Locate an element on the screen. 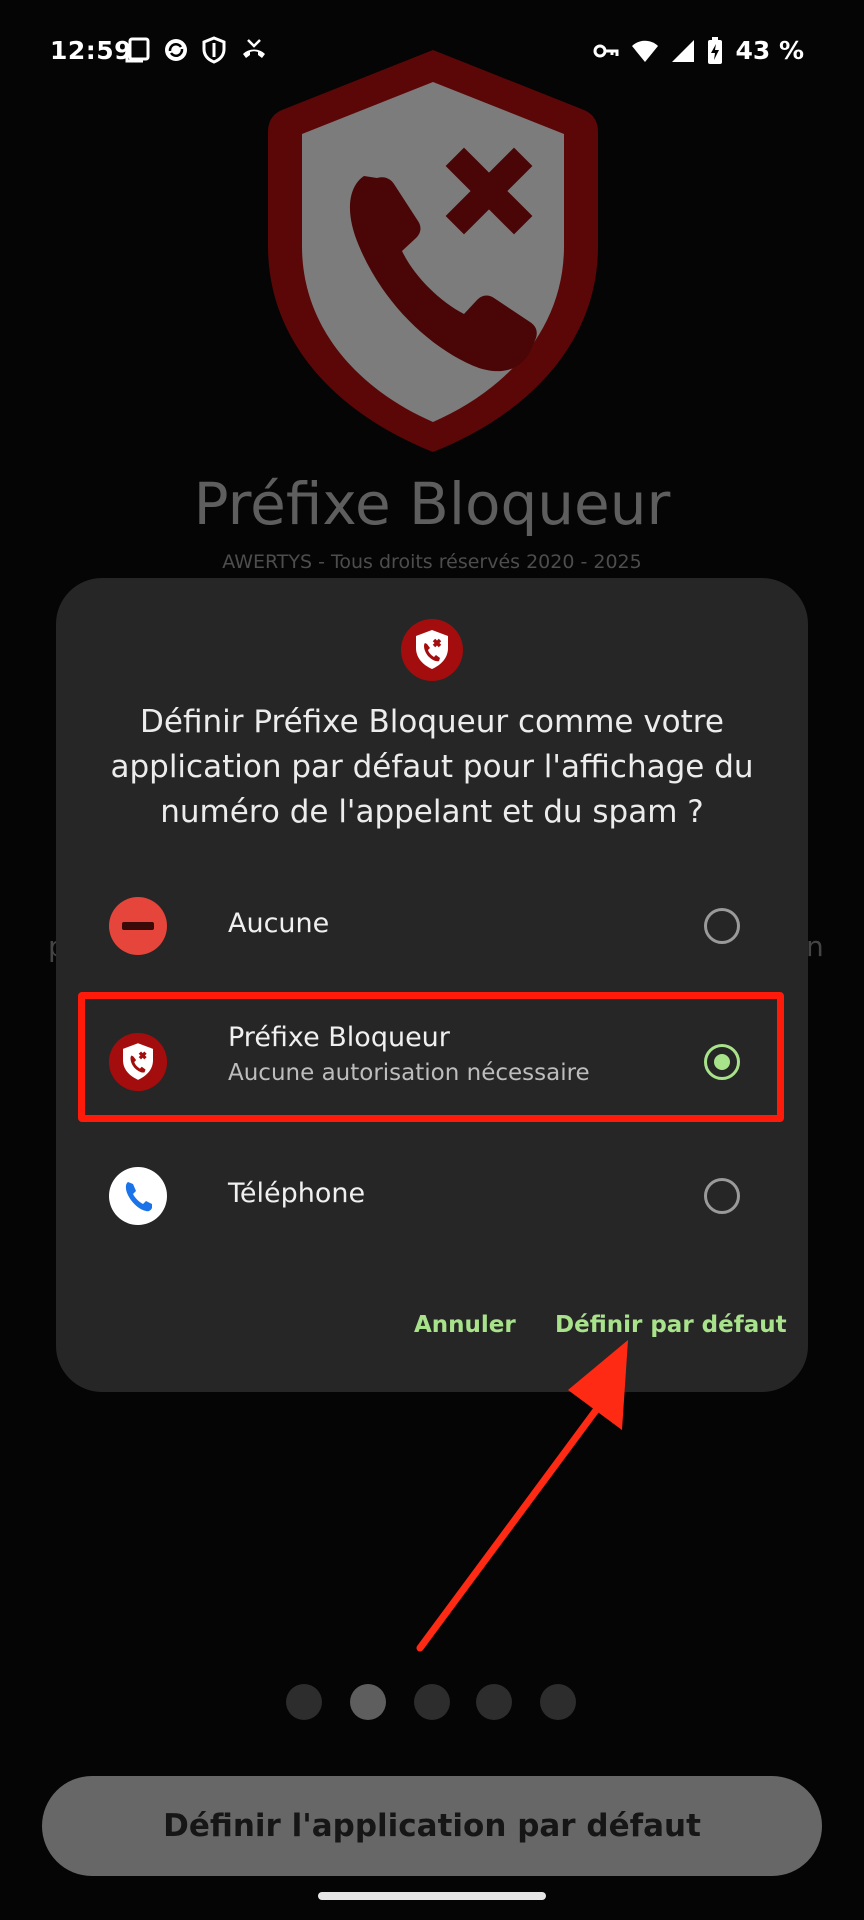 The width and height of the screenshot is (864, 1920). set-default-app-button: Définir l'application par défaut is located at coordinates (432, 1826).